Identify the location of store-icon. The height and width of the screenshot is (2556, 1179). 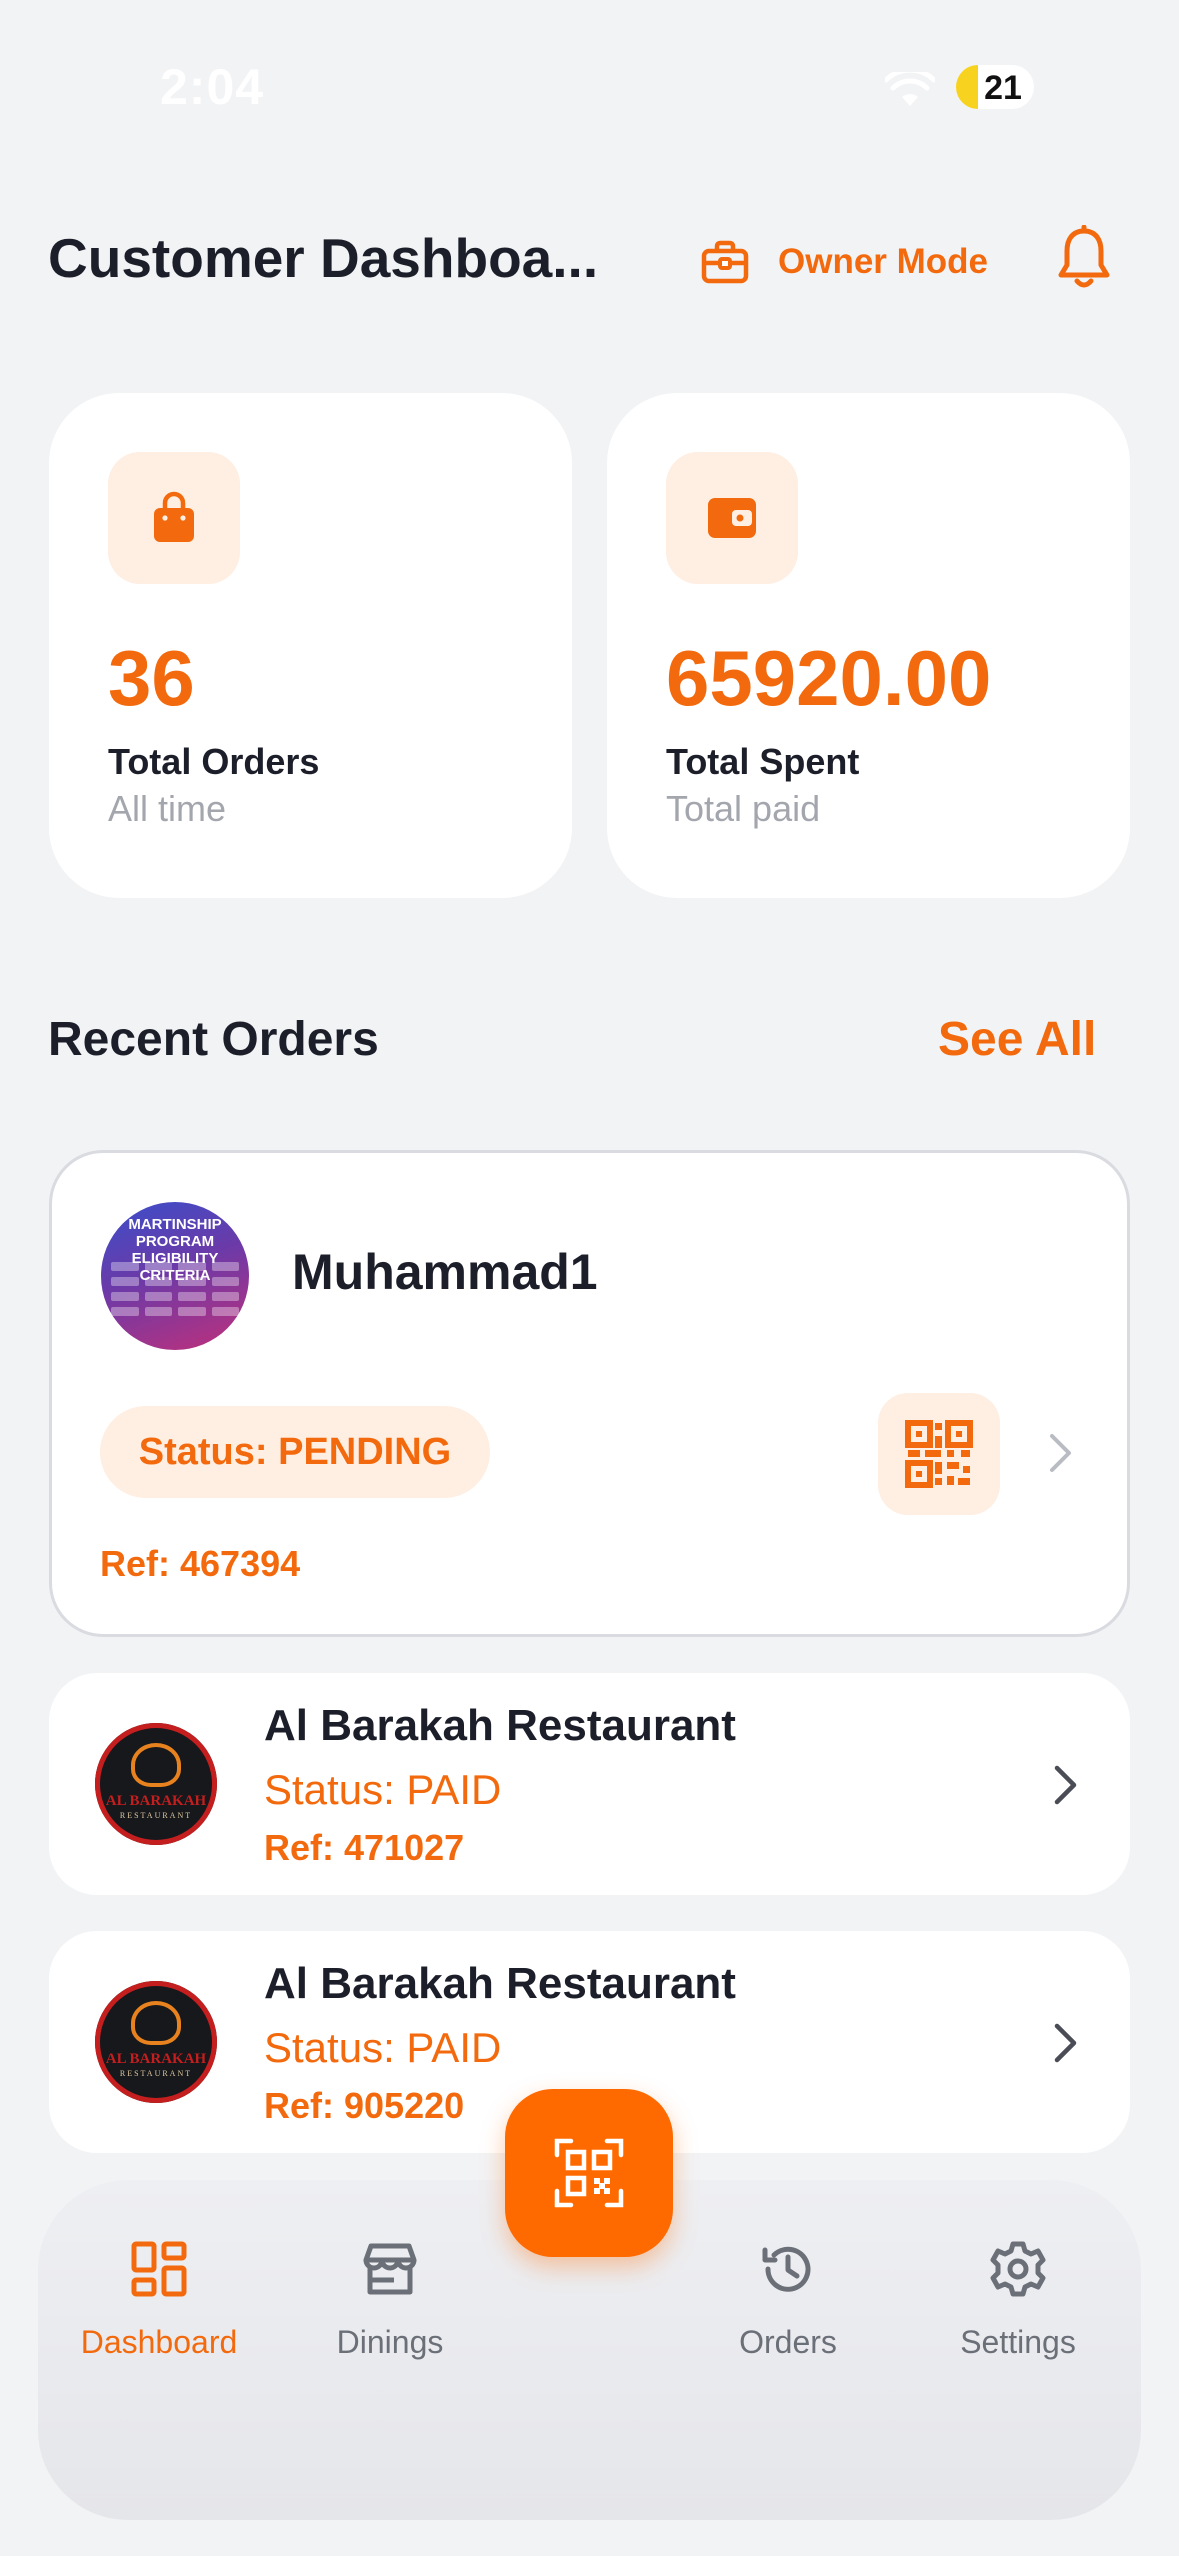
(390, 2269).